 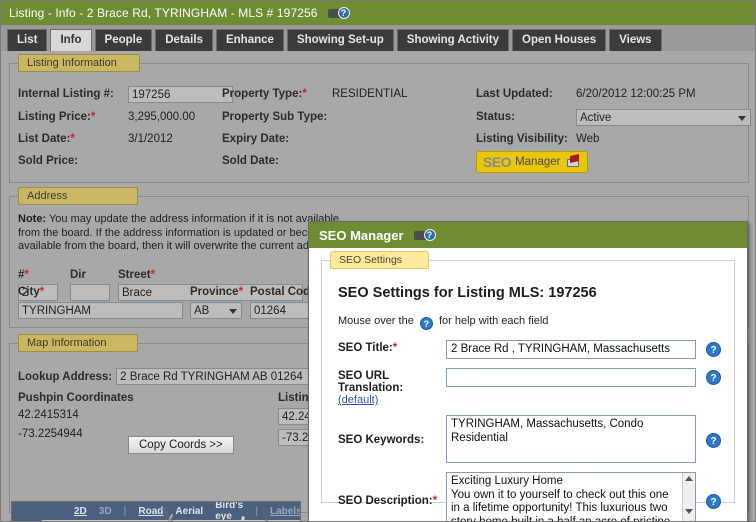 I want to click on lookup-address-label: Lookup Address:, so click(x=65, y=376).